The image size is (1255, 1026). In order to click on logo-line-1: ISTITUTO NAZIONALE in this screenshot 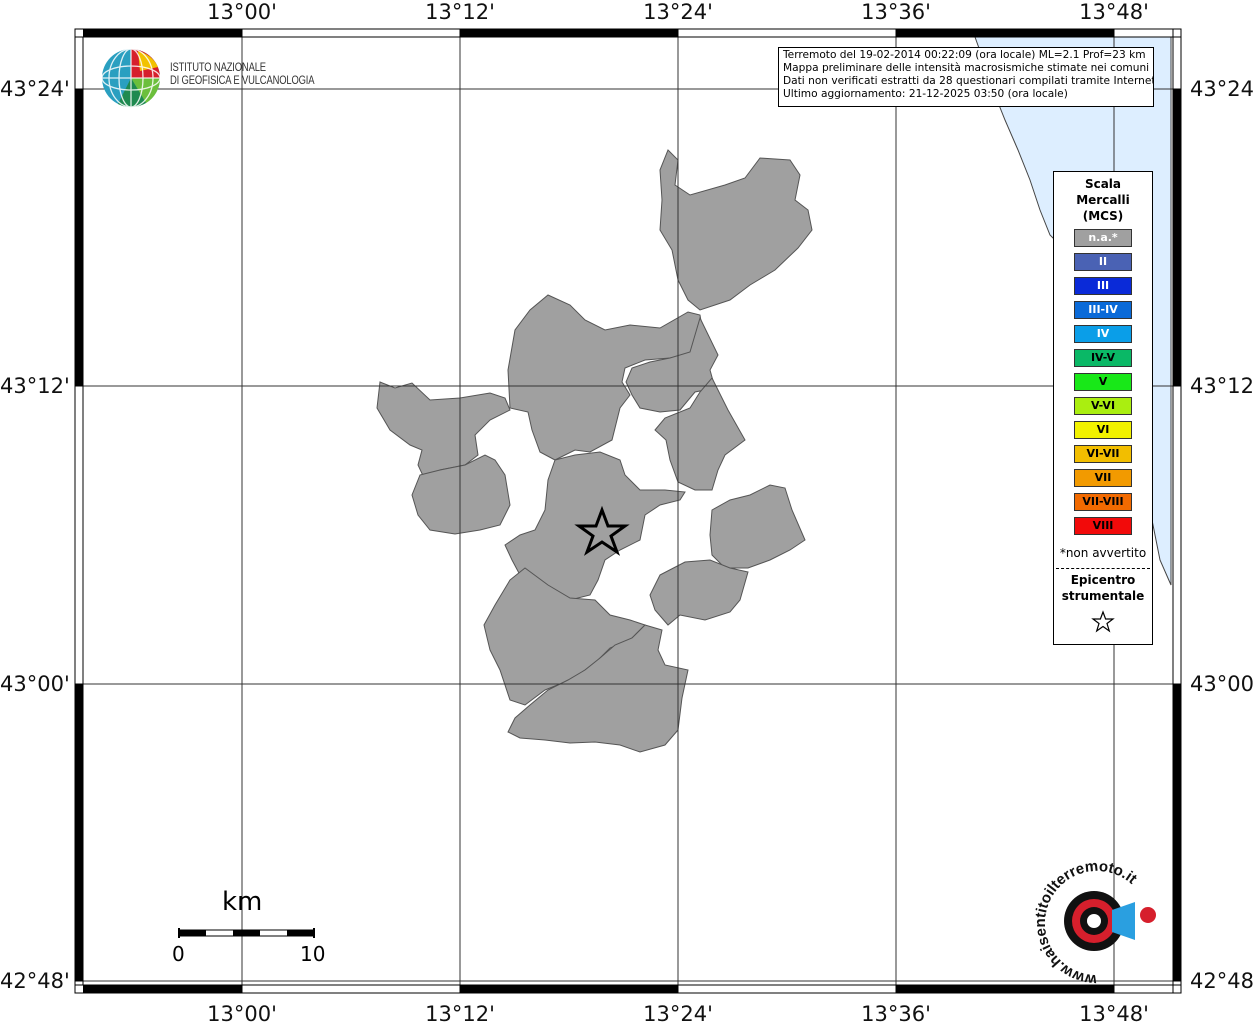, I will do `click(218, 68)`.